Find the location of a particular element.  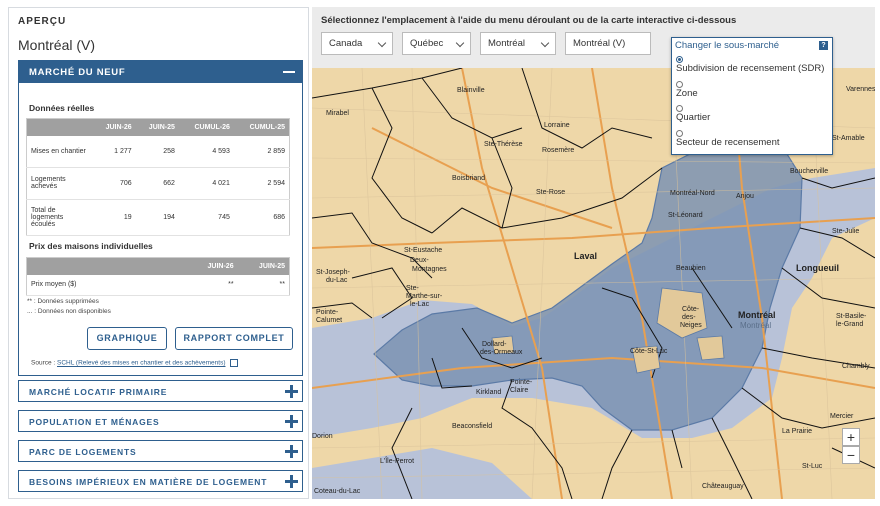

map-label: Rosemère is located at coordinates (558, 150).